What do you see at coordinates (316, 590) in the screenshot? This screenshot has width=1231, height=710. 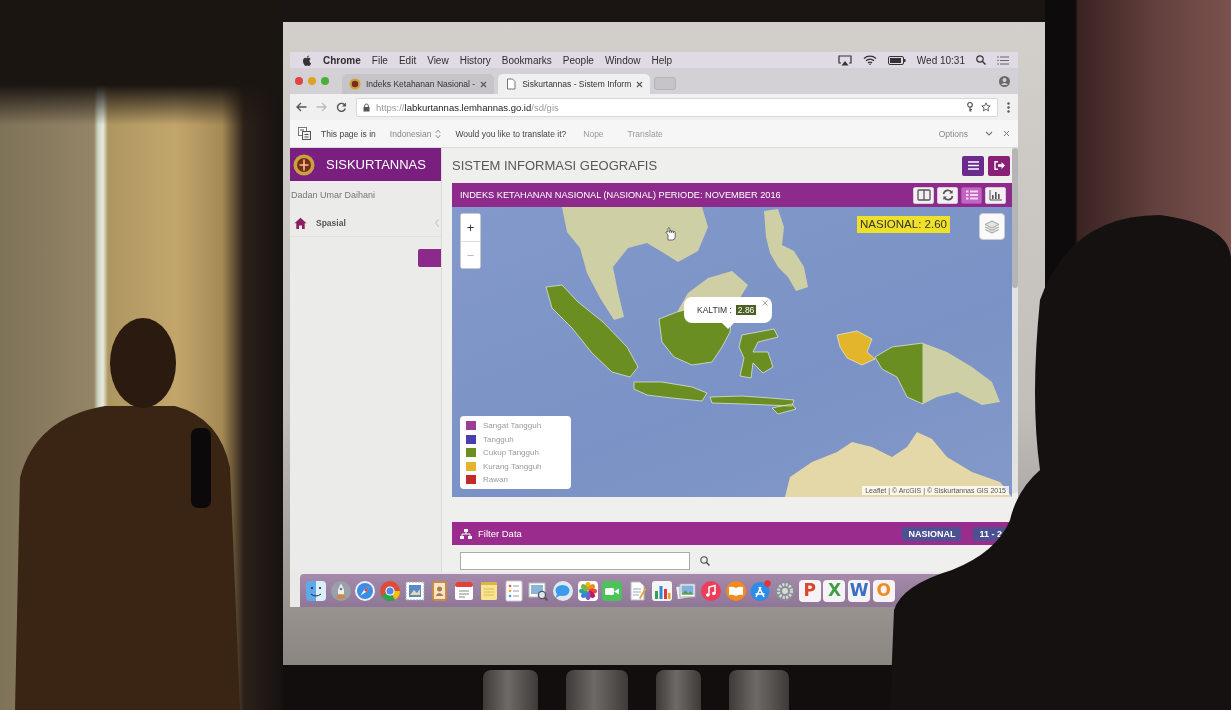 I see `split-face-icon` at bounding box center [316, 590].